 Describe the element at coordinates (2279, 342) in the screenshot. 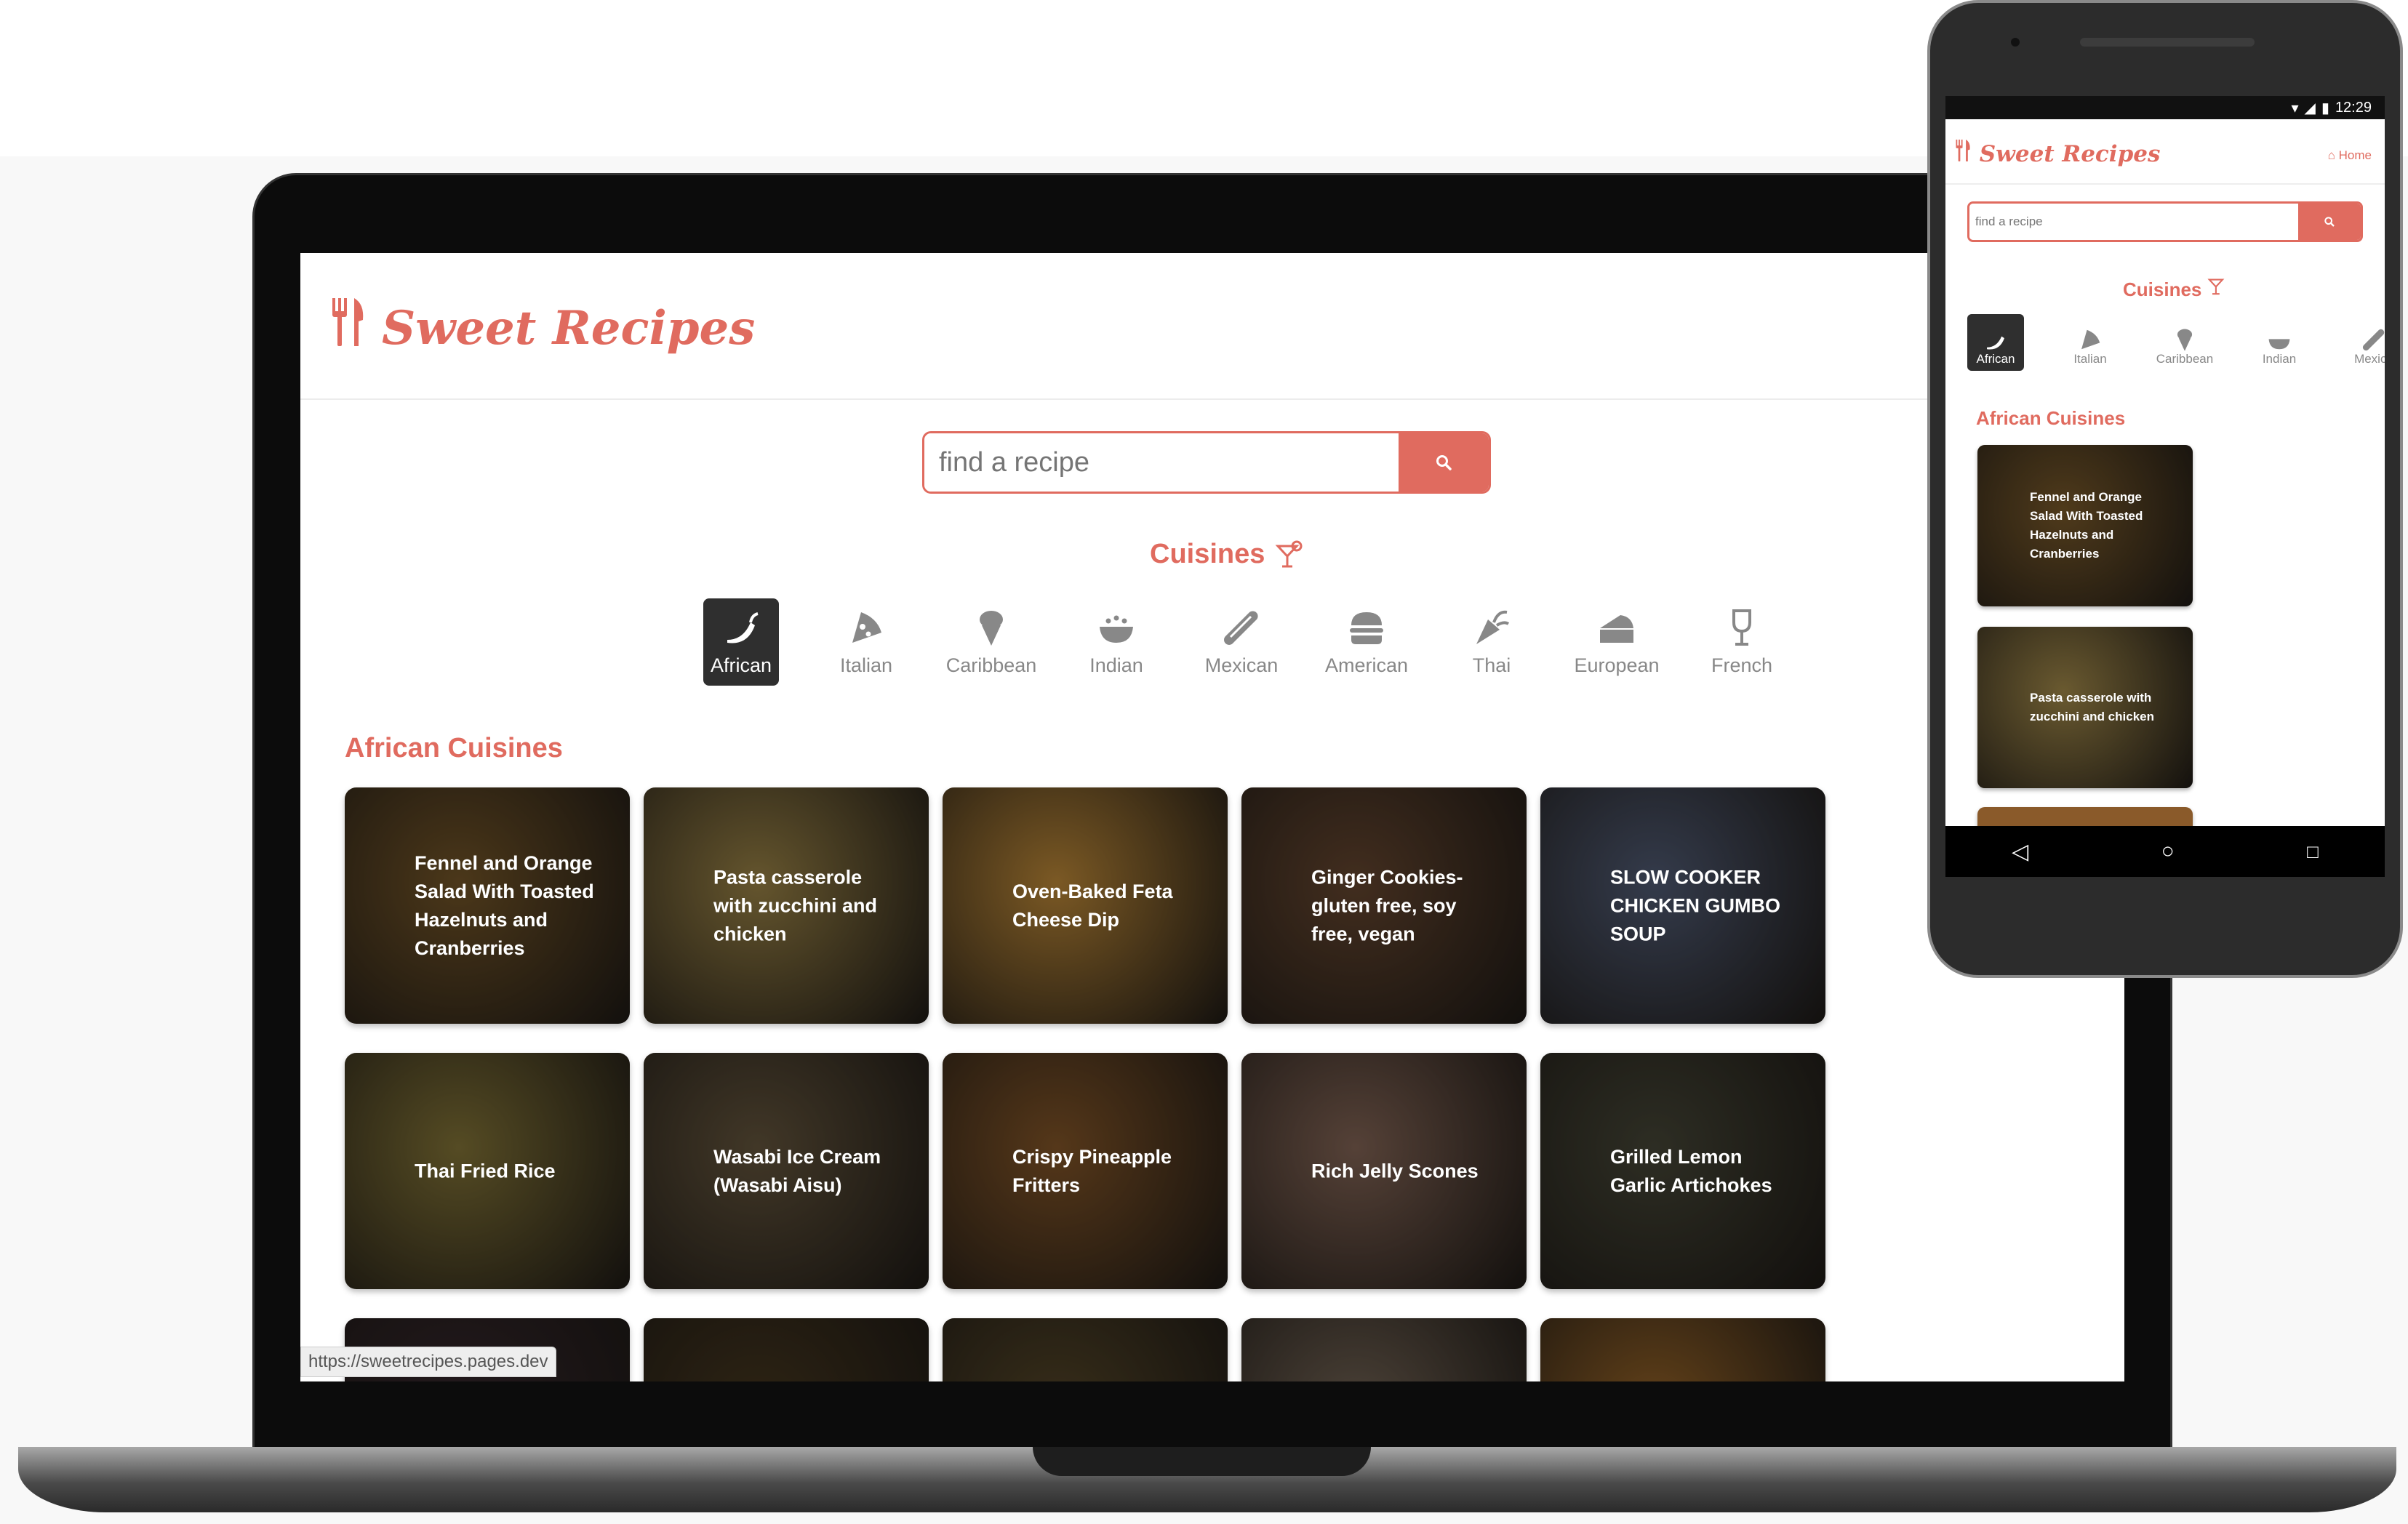

I see `phone-tab-indian: Indian` at that location.